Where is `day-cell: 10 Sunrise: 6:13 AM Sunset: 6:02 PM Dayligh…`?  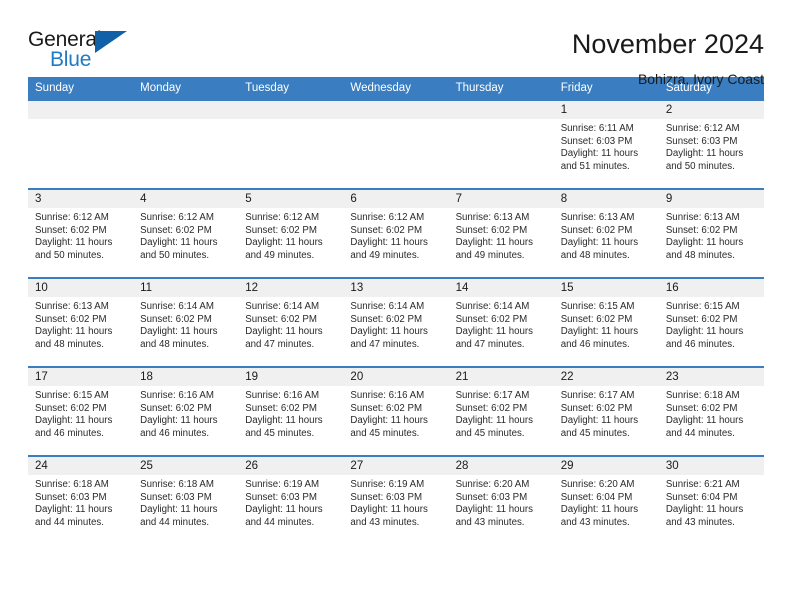 day-cell: 10 Sunrise: 6:13 AM Sunset: 6:02 PM Dayligh… is located at coordinates (81, 322).